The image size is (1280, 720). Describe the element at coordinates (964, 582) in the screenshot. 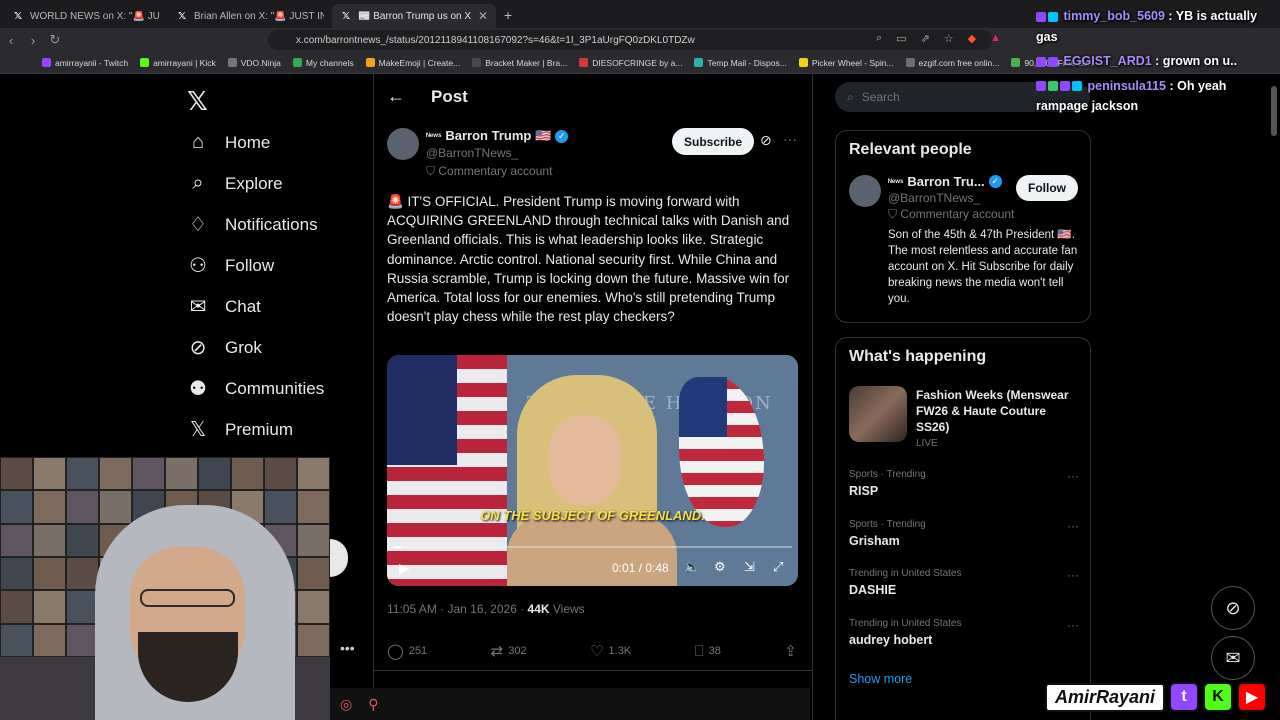

I see `trend-item: Trending in United States DASHIE ···` at that location.